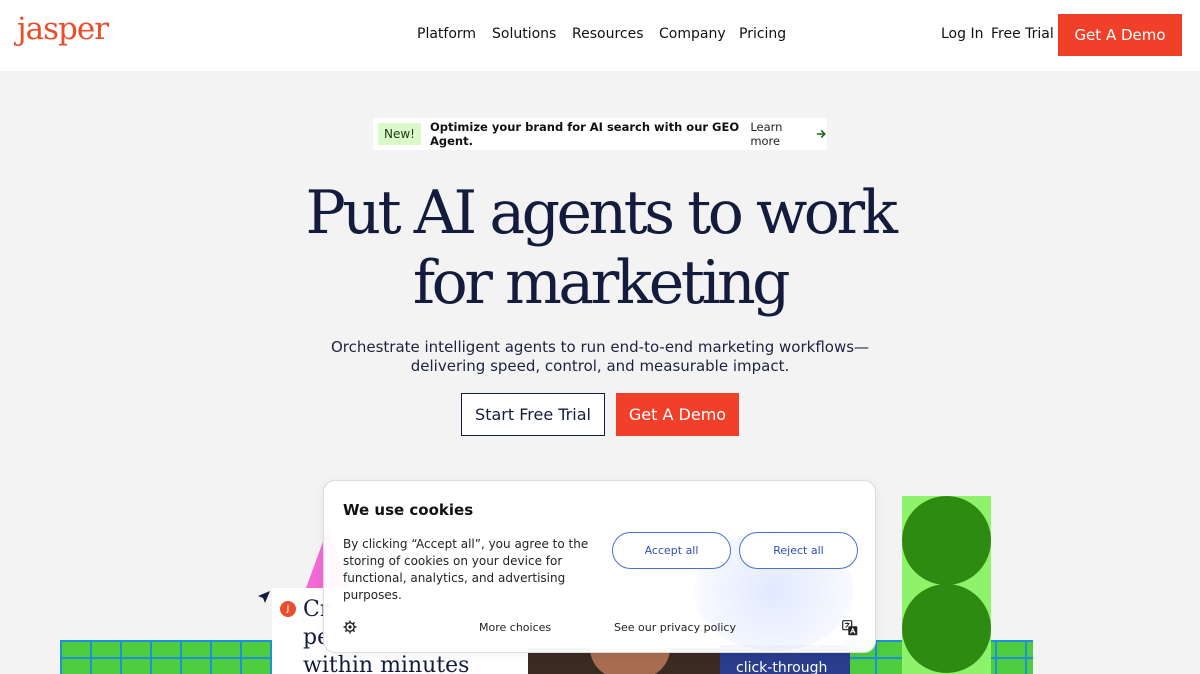 This screenshot has height=674, width=1200. What do you see at coordinates (408, 510) in the screenshot?
I see `cookie-title: We use cookies` at bounding box center [408, 510].